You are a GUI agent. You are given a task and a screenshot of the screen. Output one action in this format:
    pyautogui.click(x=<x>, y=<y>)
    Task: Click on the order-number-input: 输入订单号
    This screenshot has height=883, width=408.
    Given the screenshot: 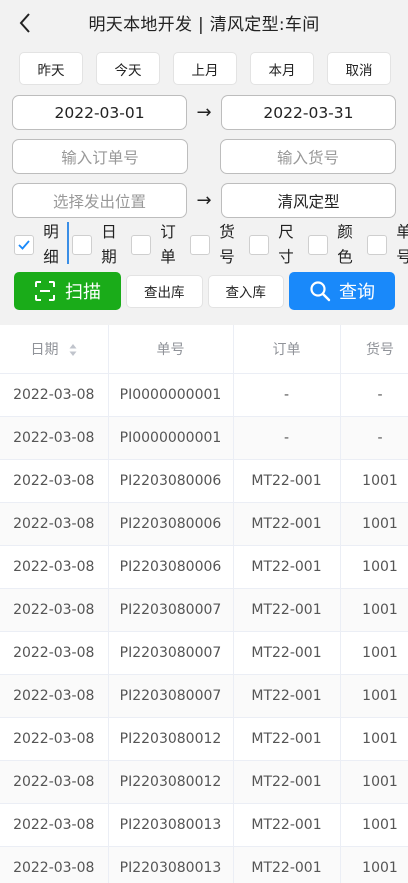 What is the action you would take?
    pyautogui.click(x=100, y=156)
    